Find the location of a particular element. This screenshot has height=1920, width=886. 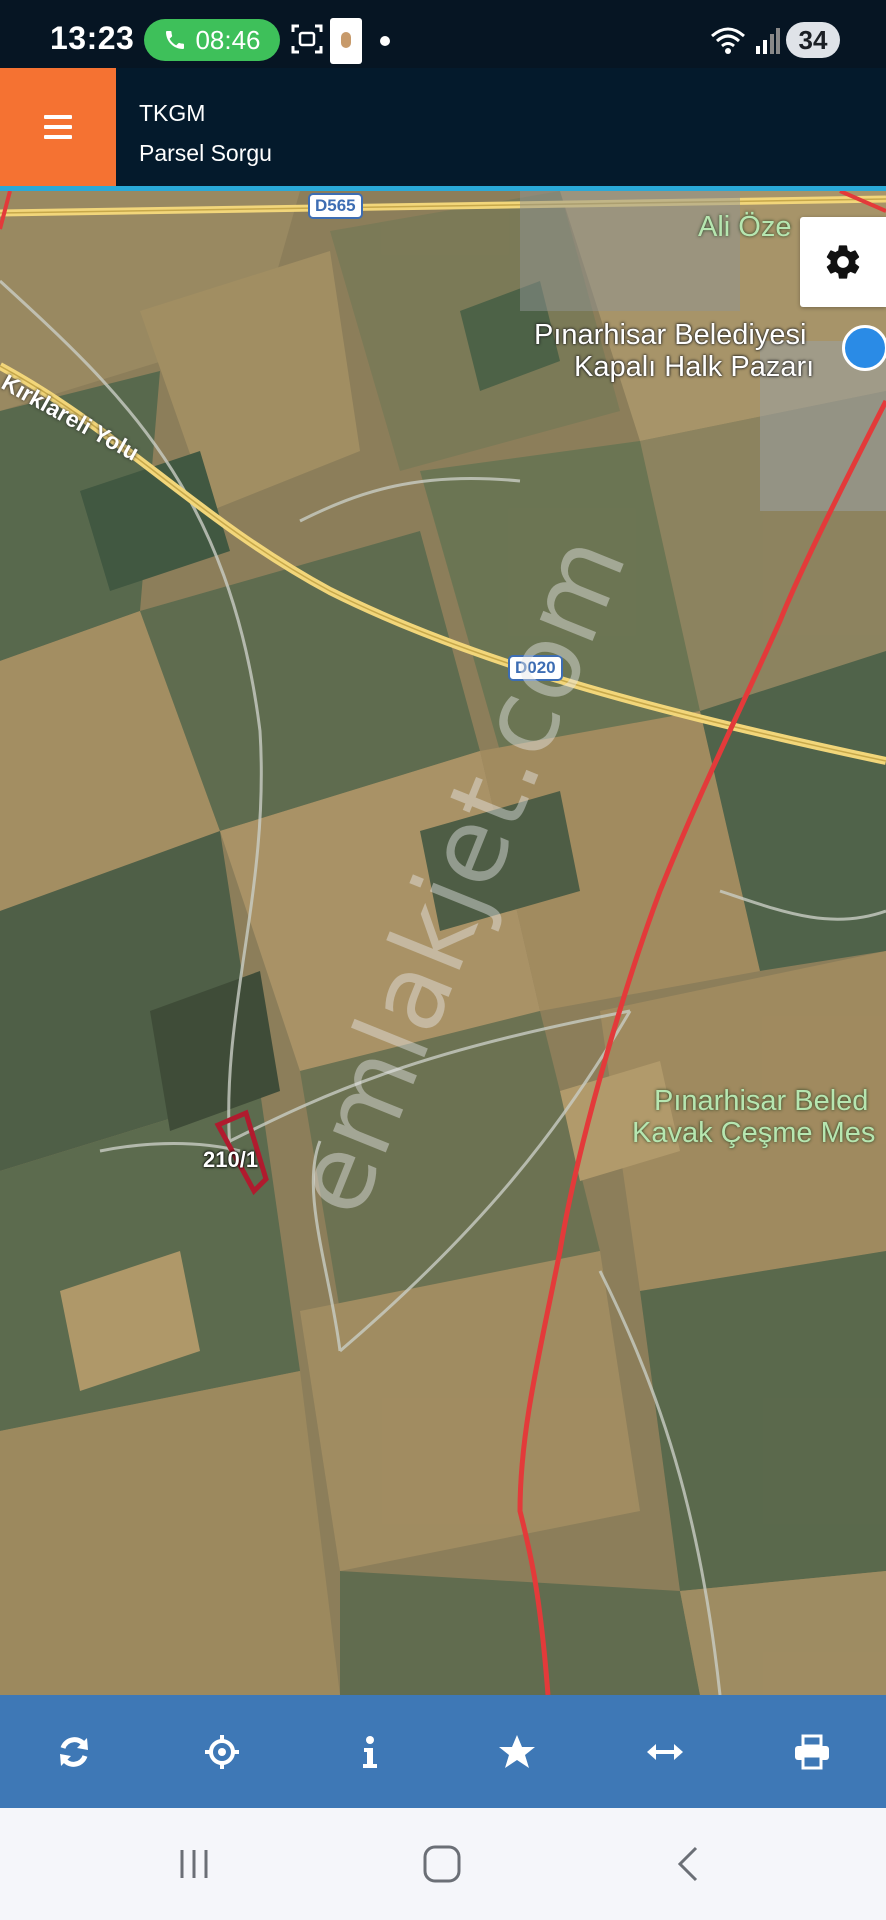

app-subtitle: Parsel Sorgu is located at coordinates (205, 153).